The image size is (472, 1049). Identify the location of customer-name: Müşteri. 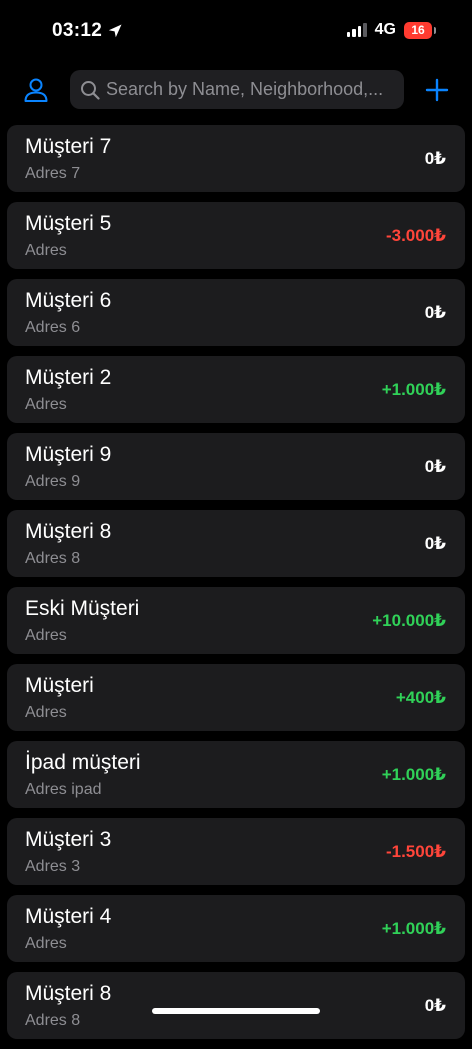
(59, 685).